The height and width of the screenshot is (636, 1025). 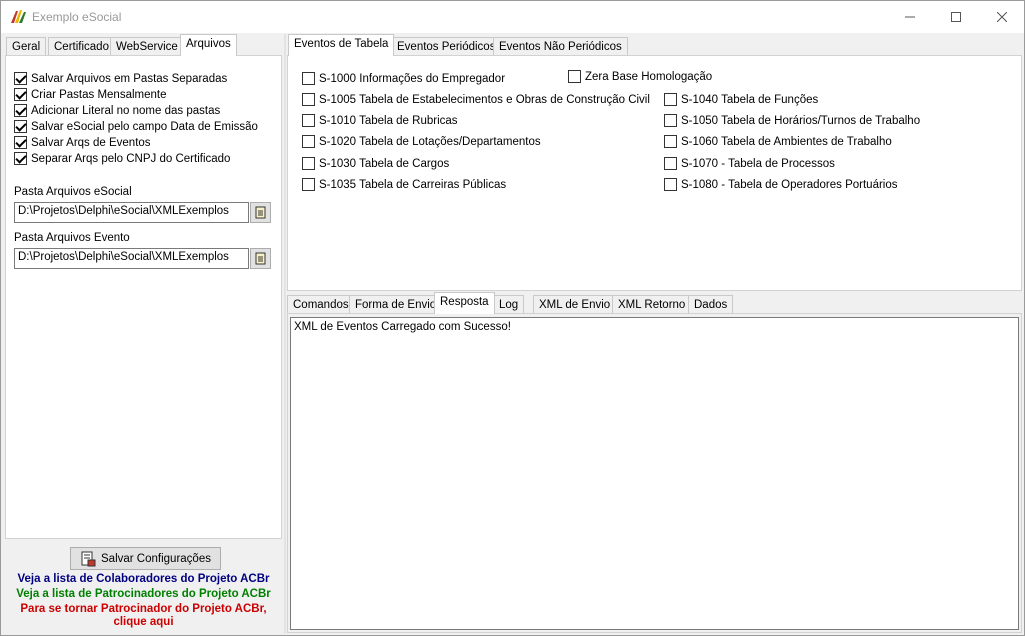 What do you see at coordinates (156, 558) in the screenshot?
I see `save-config-label: Salvar Configurações` at bounding box center [156, 558].